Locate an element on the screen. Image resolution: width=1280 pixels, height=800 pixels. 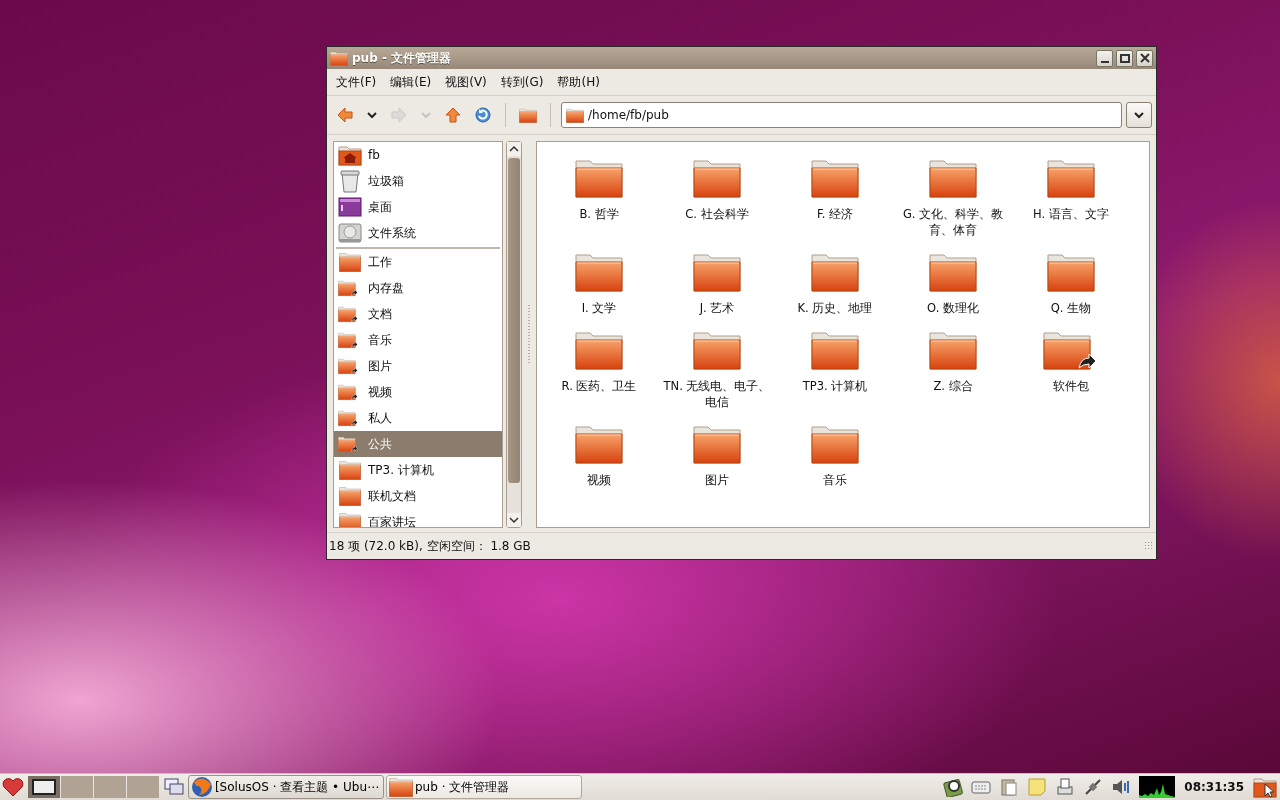
folder-item: B. 哲学 is located at coordinates (599, 198).